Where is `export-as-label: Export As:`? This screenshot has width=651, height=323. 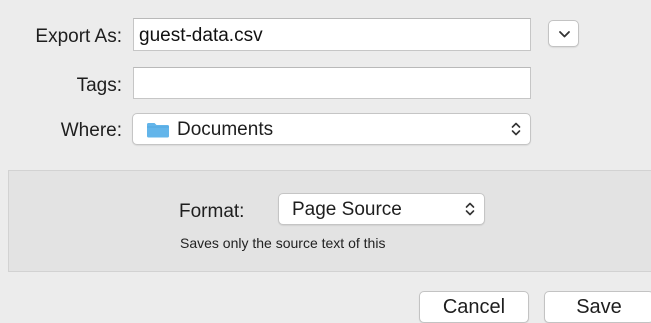 export-as-label: Export As: is located at coordinates (78, 36).